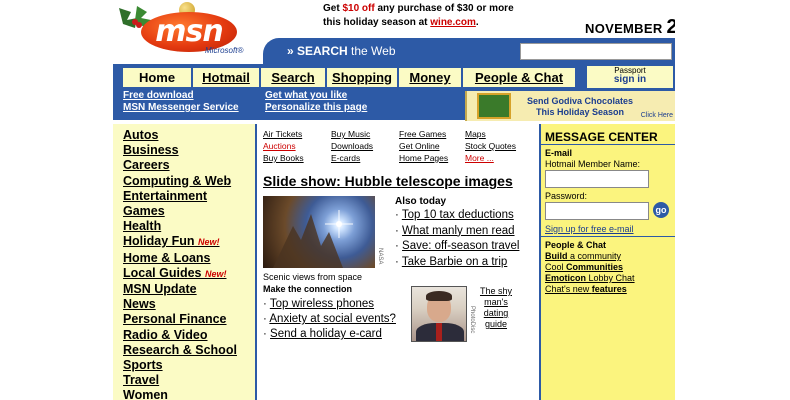 This screenshot has width=790, height=400. I want to click on link-bold: features, so click(609, 289).